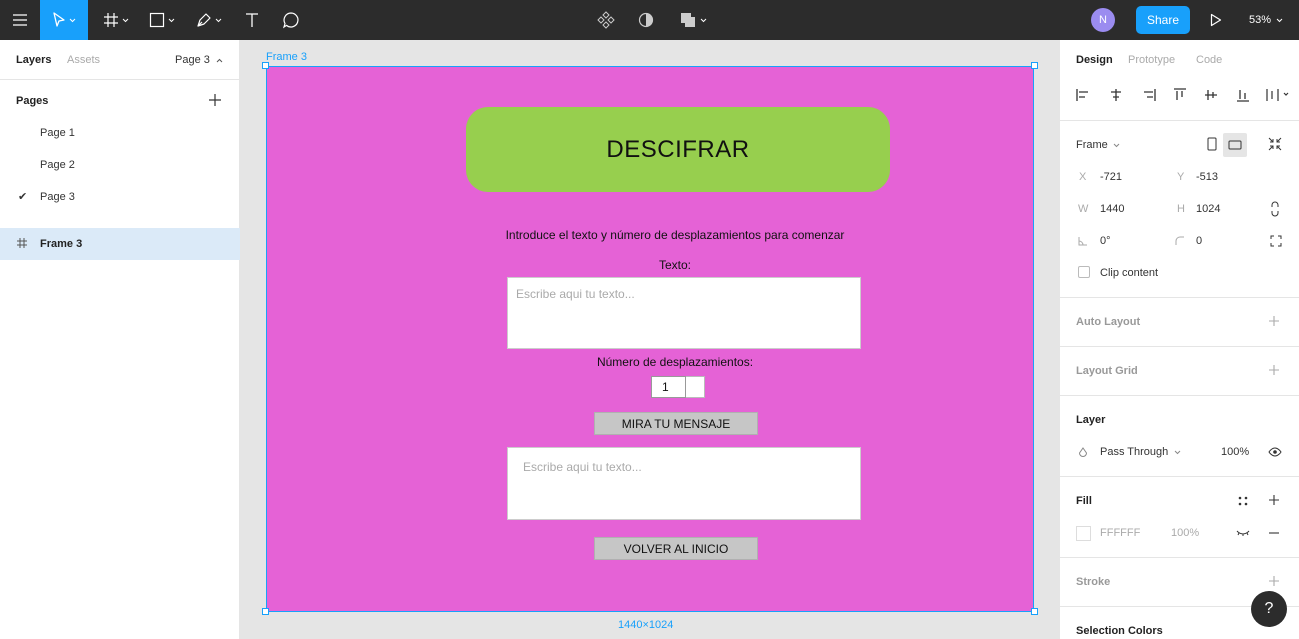 This screenshot has height=639, width=1299. I want to click on tab-code: Code, so click(1209, 60).